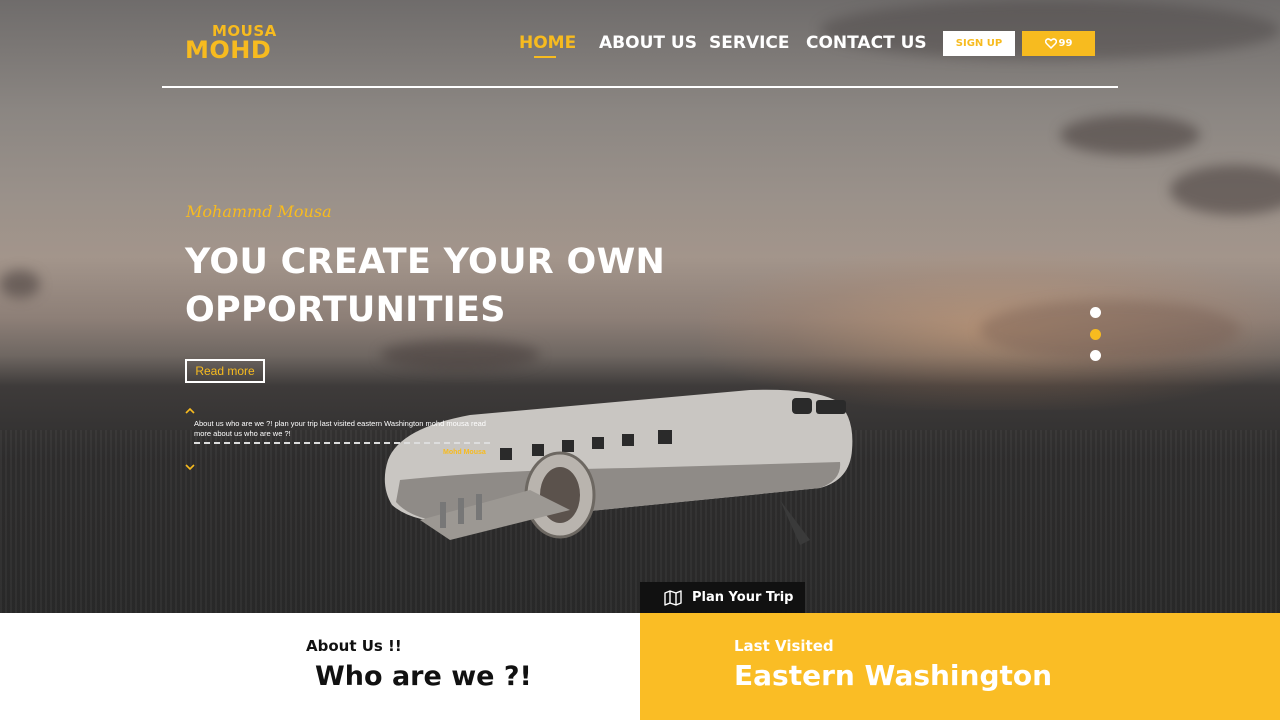  Describe the element at coordinates (342, 443) in the screenshot. I see `excerpt-divider` at that location.